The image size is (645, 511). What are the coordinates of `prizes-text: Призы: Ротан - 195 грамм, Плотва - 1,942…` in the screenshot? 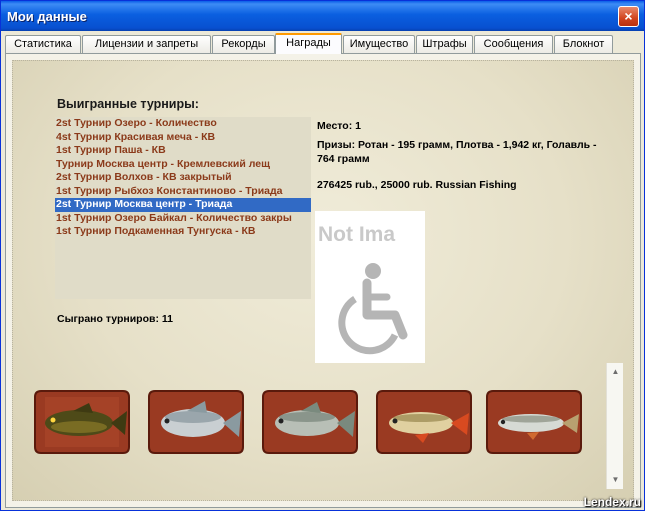 It's located at (457, 152).